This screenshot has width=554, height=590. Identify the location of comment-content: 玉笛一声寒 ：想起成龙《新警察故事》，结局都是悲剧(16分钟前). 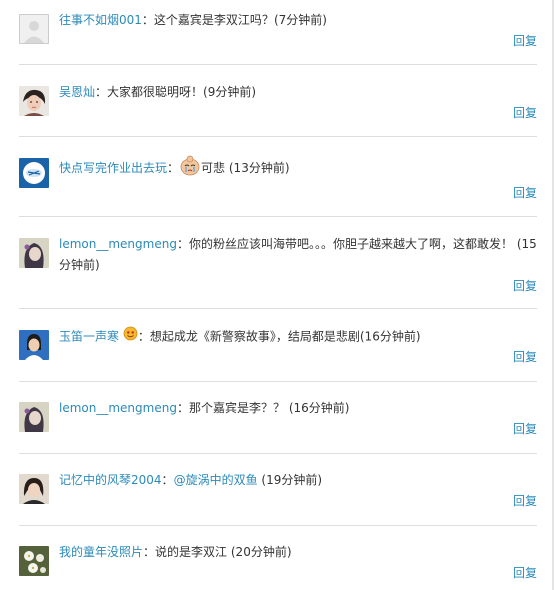
(298, 337).